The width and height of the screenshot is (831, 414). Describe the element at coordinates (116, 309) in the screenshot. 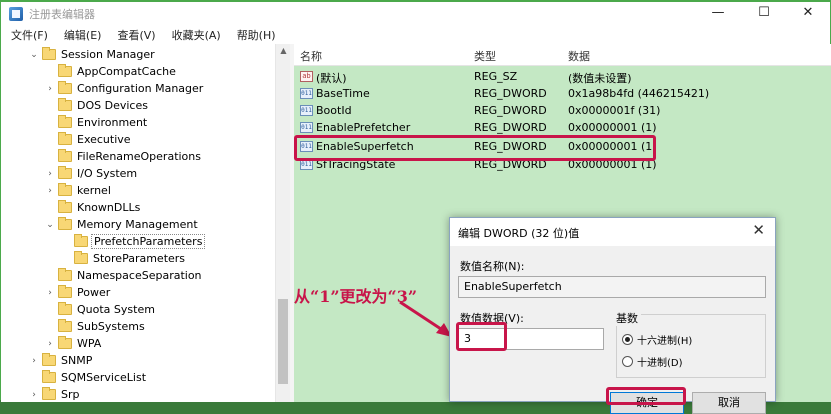

I see `tree-item-label: Quota System` at that location.